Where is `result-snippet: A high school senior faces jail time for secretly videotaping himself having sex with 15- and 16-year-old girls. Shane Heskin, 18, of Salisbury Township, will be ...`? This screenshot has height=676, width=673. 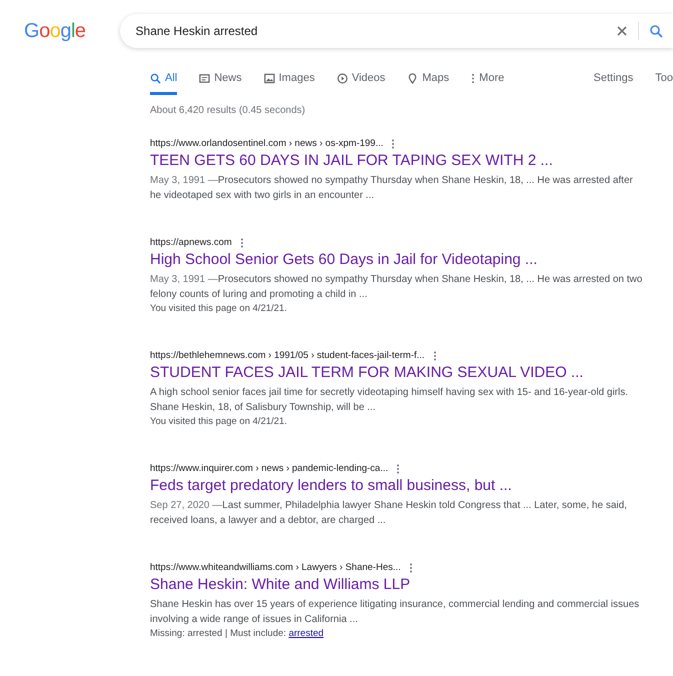 result-snippet: A high school senior faces jail time for secretly videotaping himself having sex with 15- and 16-year-old girls. Shane Heskin, 18, of Salisbury Township, will be ... is located at coordinates (390, 400).